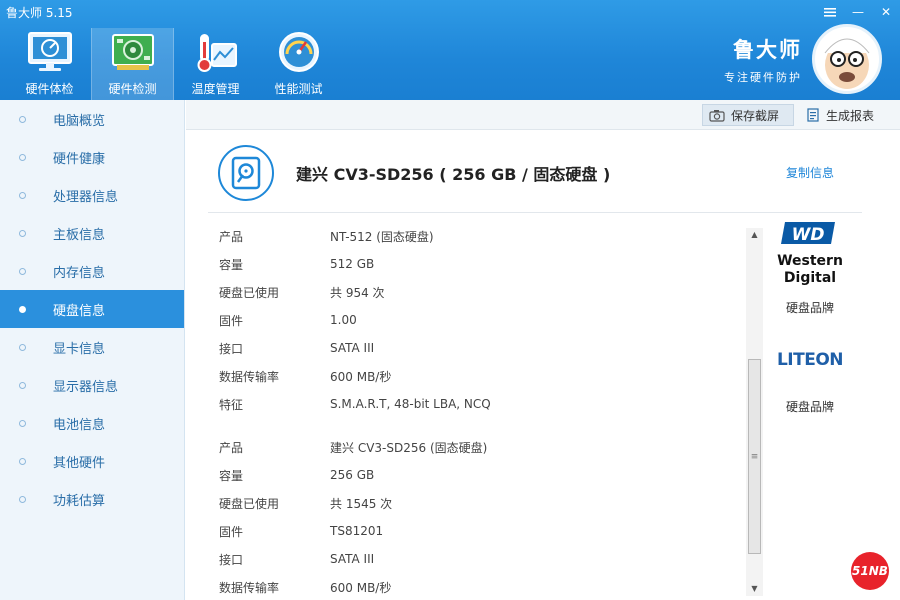 The image size is (900, 600). I want to click on info-row: 容量 512 GB, so click(479, 264).